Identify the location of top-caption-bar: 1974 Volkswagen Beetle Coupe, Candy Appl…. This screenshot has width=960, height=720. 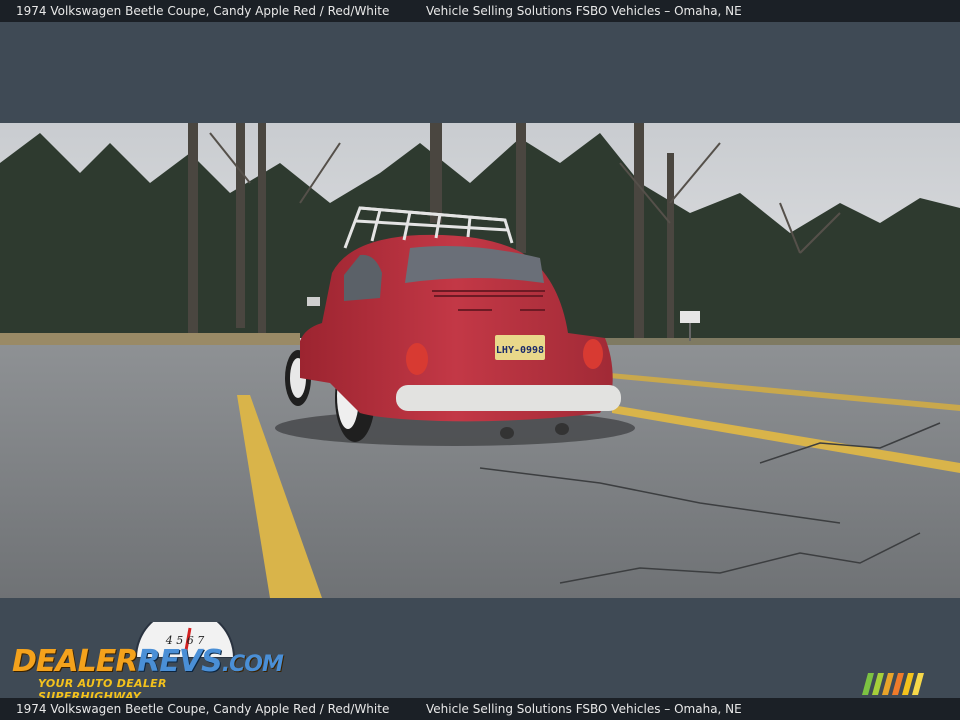
(480, 11).